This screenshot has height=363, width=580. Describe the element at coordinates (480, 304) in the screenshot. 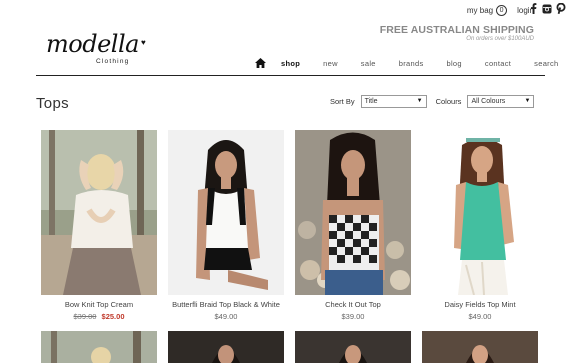

I see `product-name: Daisy Fields Top Mint` at that location.